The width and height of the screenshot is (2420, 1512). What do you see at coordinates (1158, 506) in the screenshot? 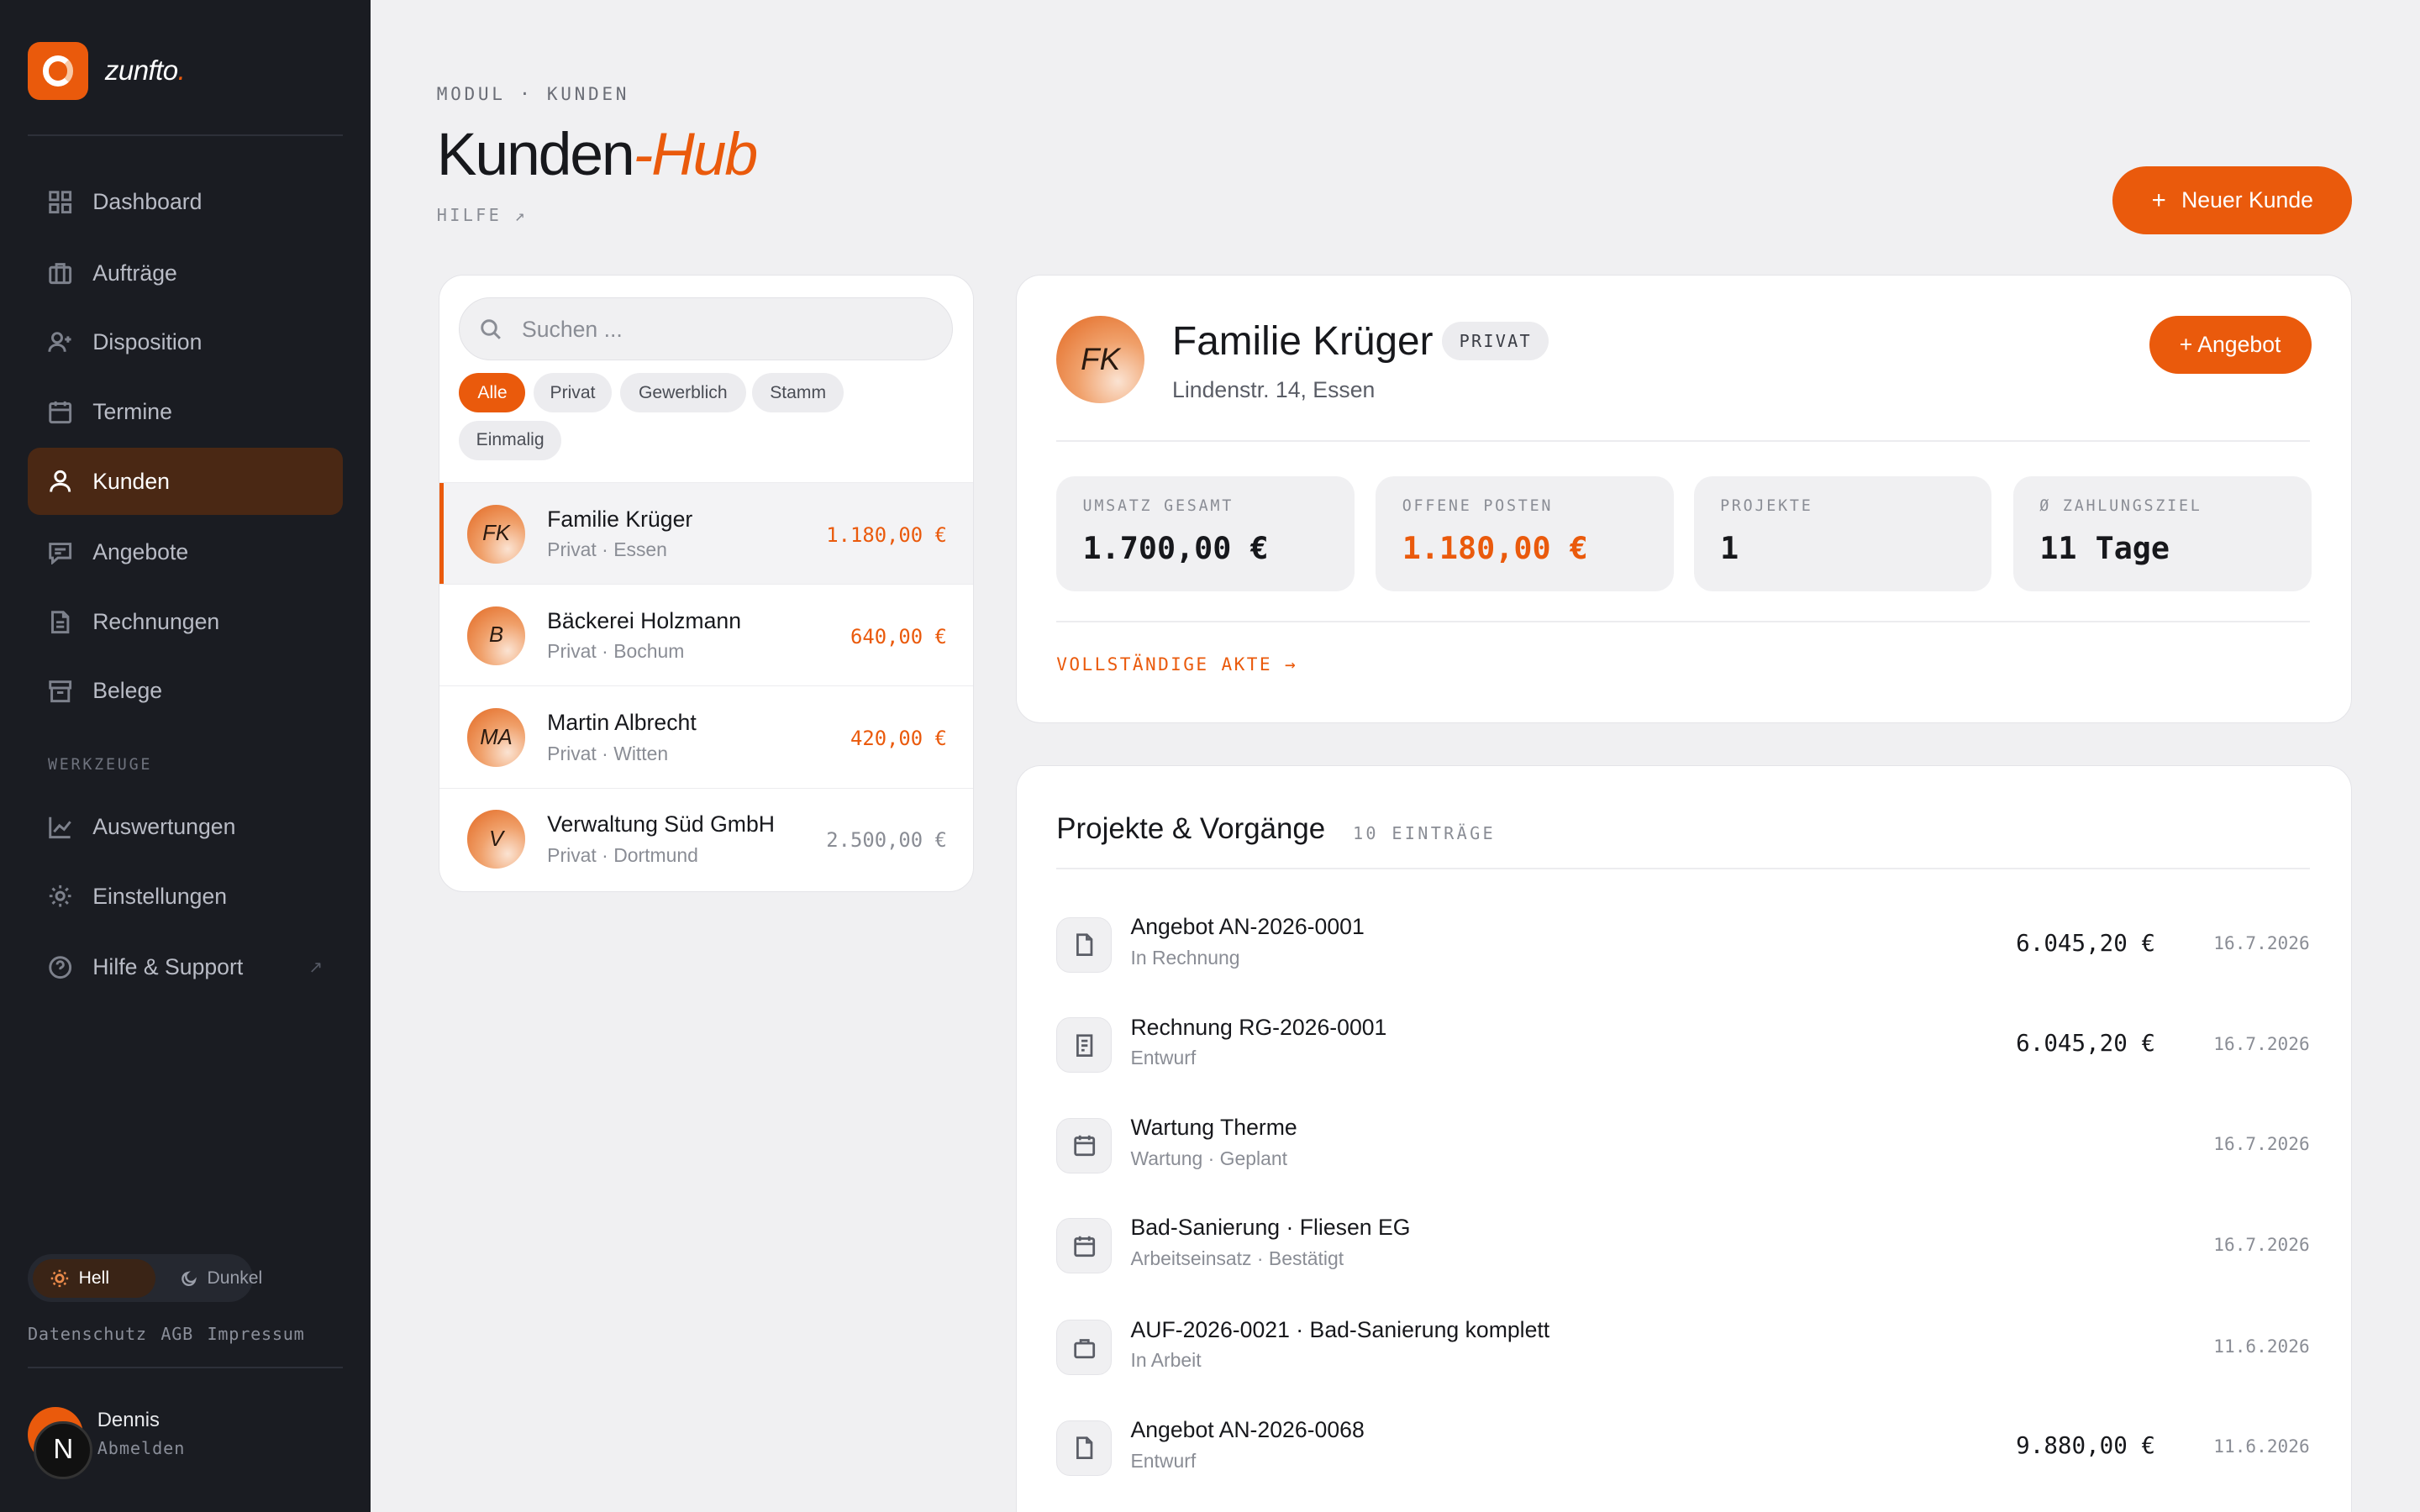
I see `stat-label: UMSATZ GESAMT` at bounding box center [1158, 506].